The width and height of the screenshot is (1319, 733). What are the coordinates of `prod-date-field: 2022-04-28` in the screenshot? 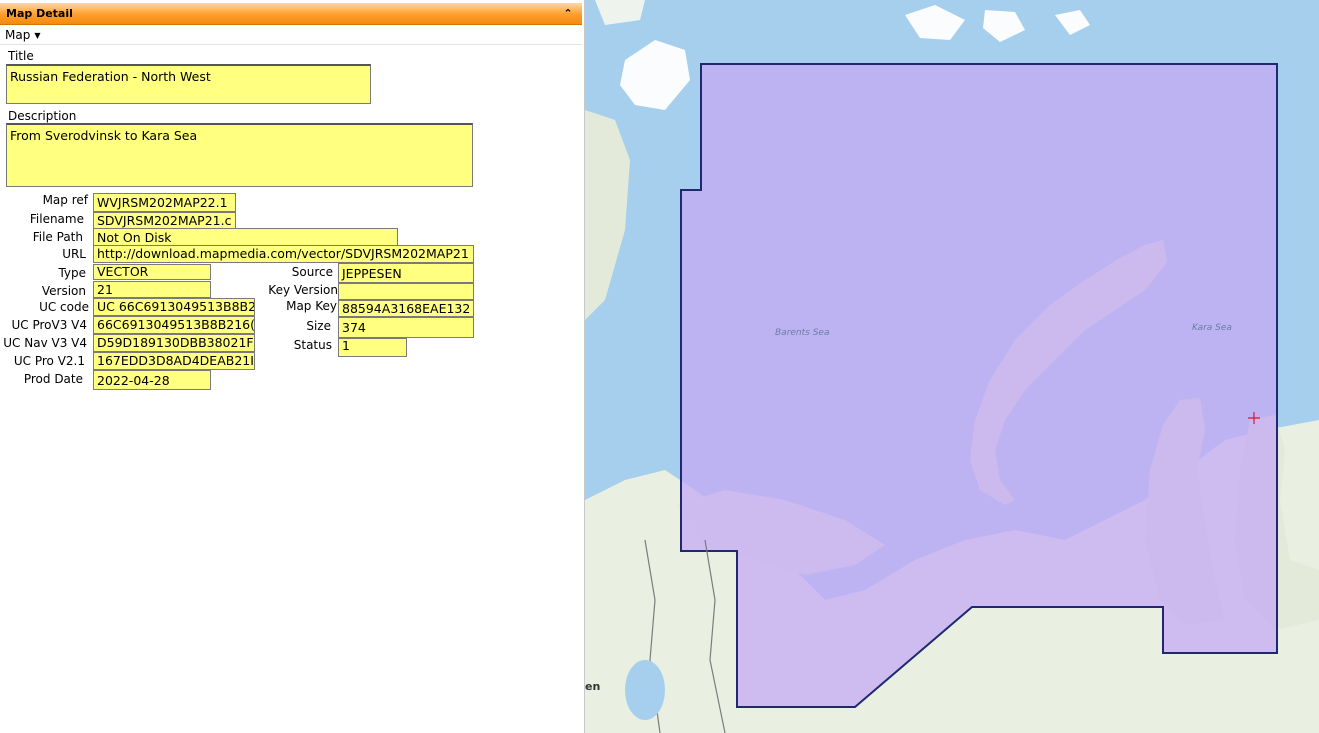 It's located at (152, 380).